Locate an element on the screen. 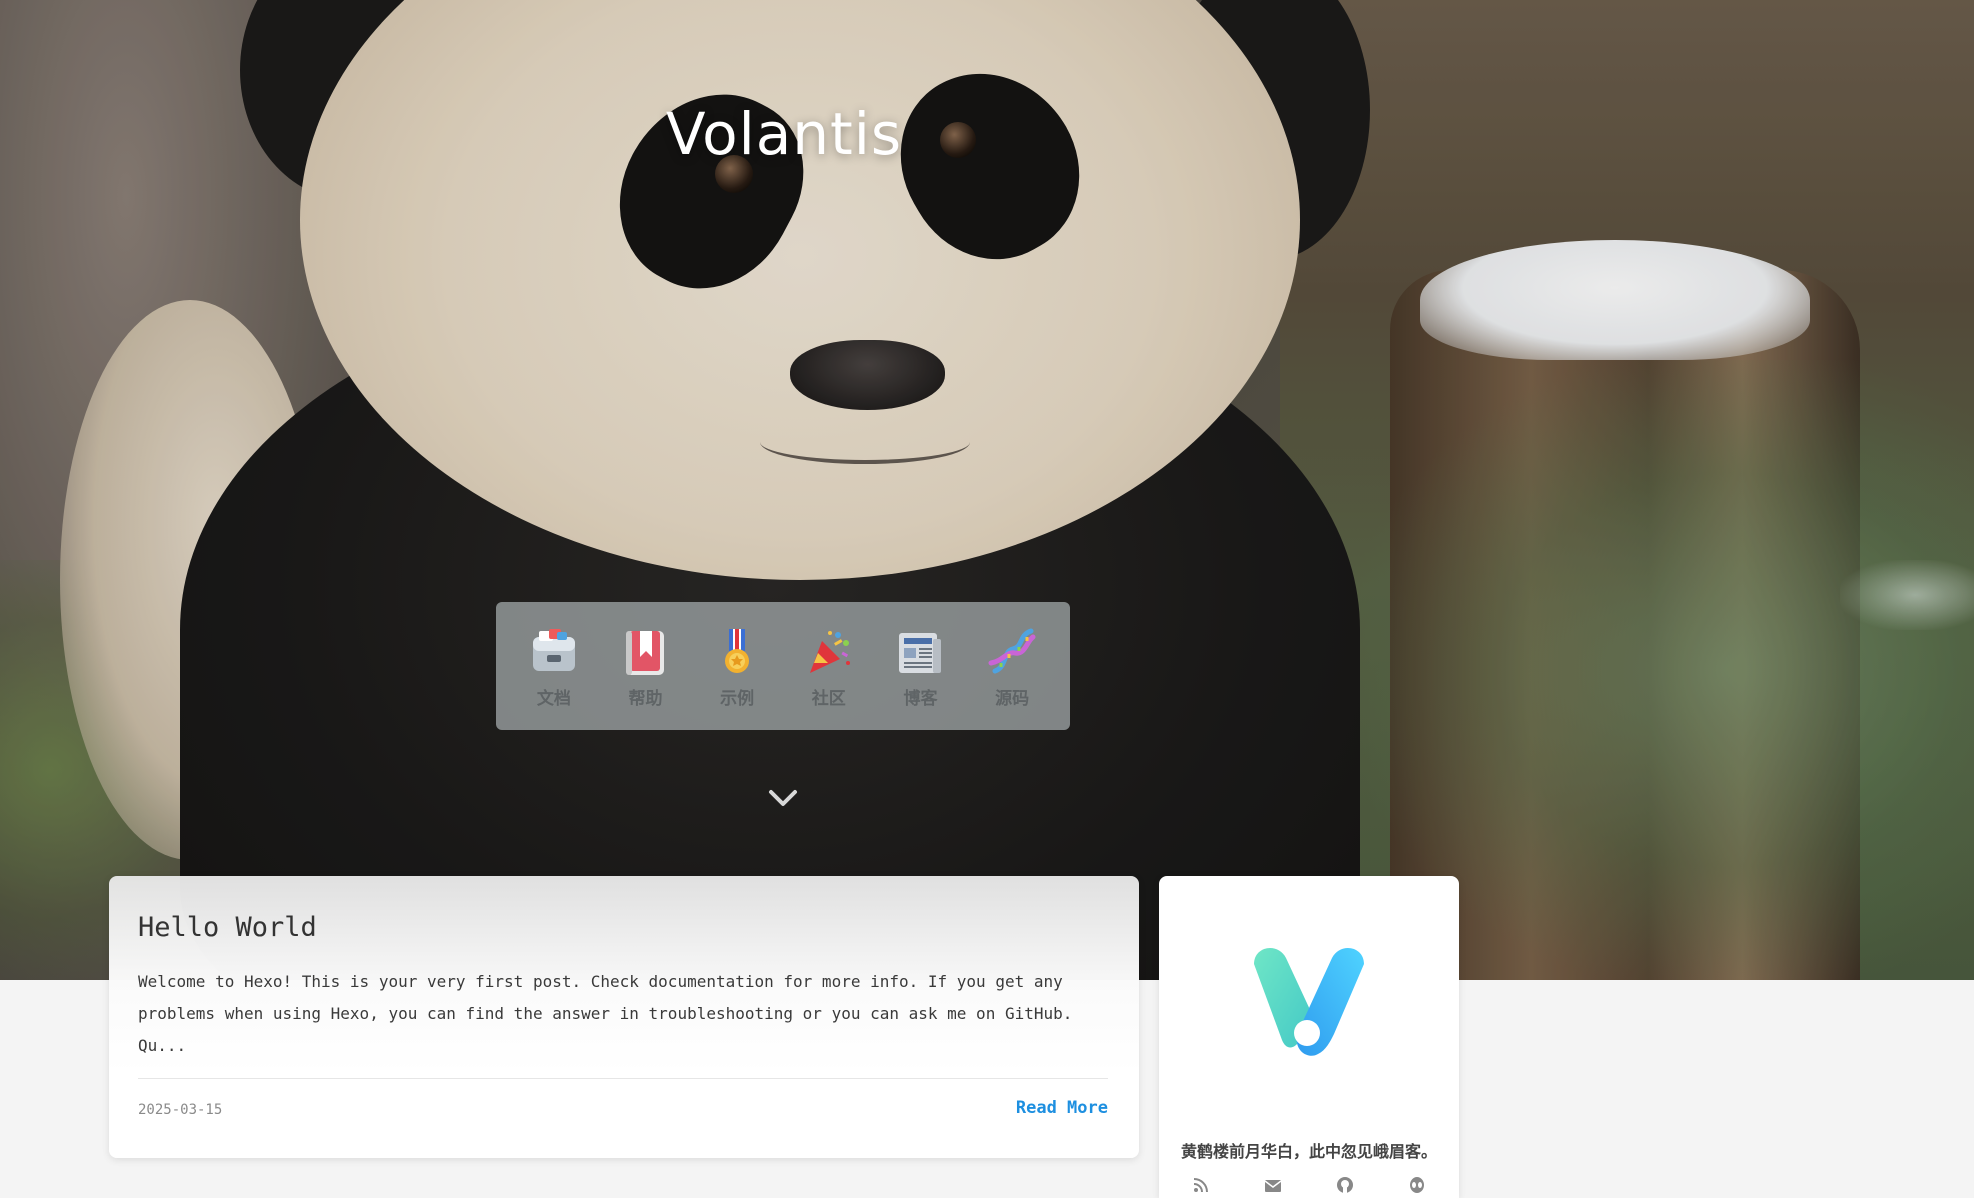  menu-item-label: 社区 is located at coordinates (828, 698).